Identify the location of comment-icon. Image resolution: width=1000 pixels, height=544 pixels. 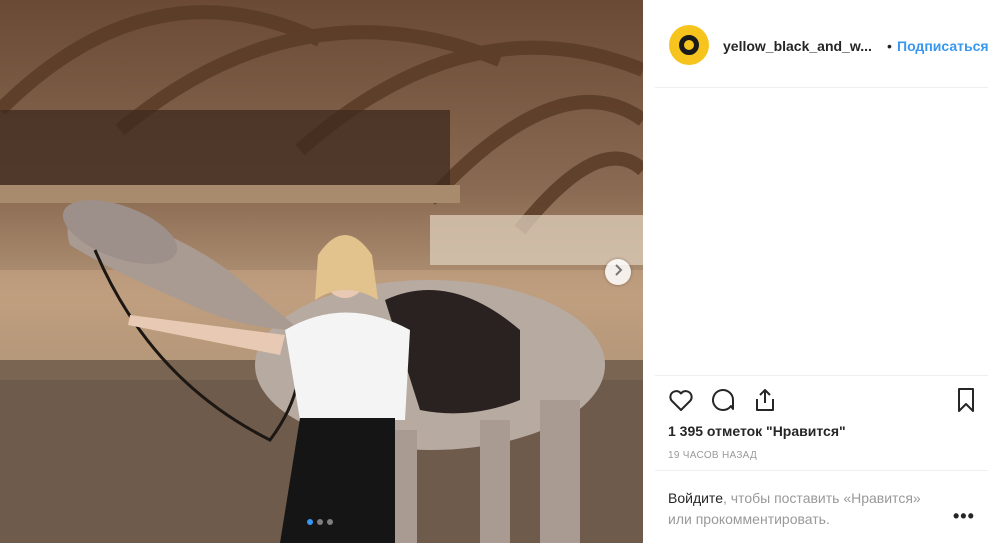
(723, 400).